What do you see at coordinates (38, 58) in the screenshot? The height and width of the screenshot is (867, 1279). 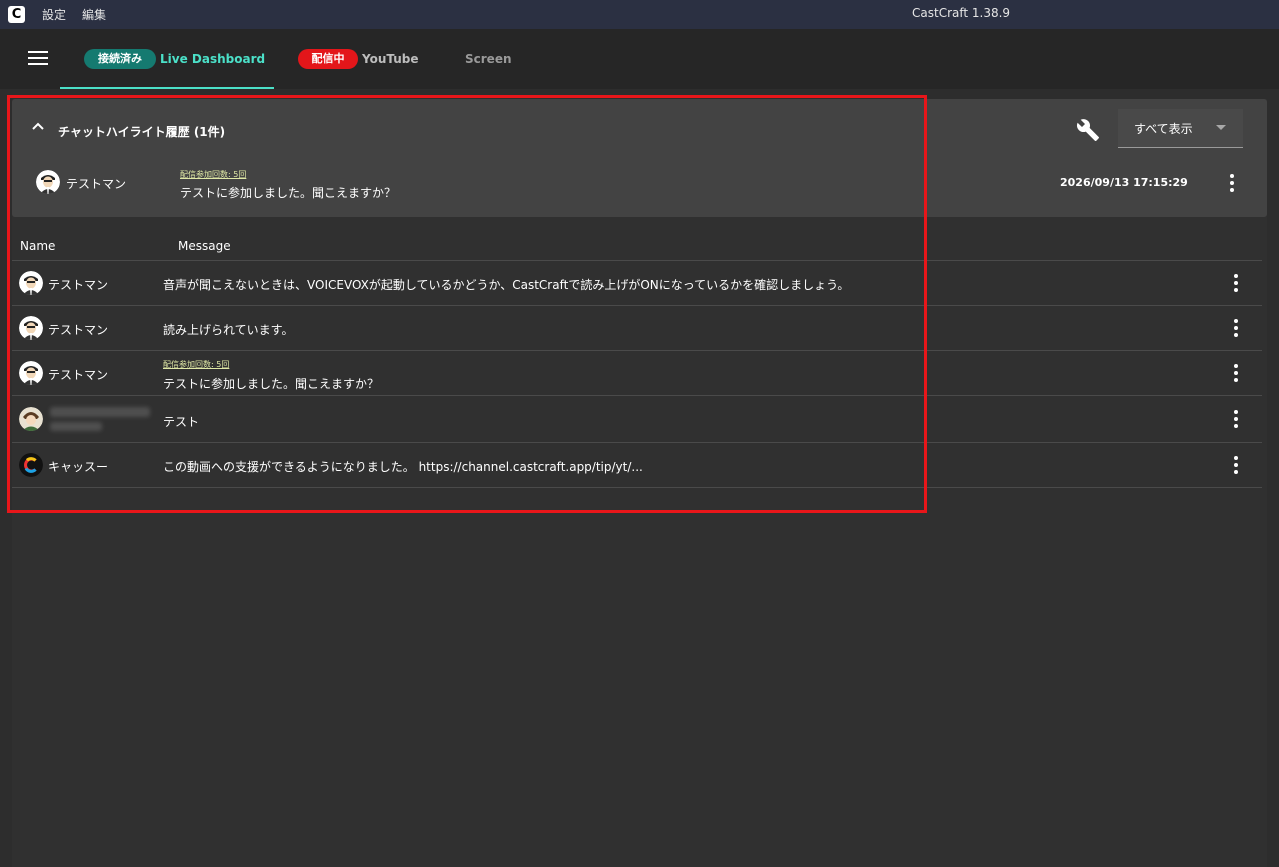 I see `menu-icon` at bounding box center [38, 58].